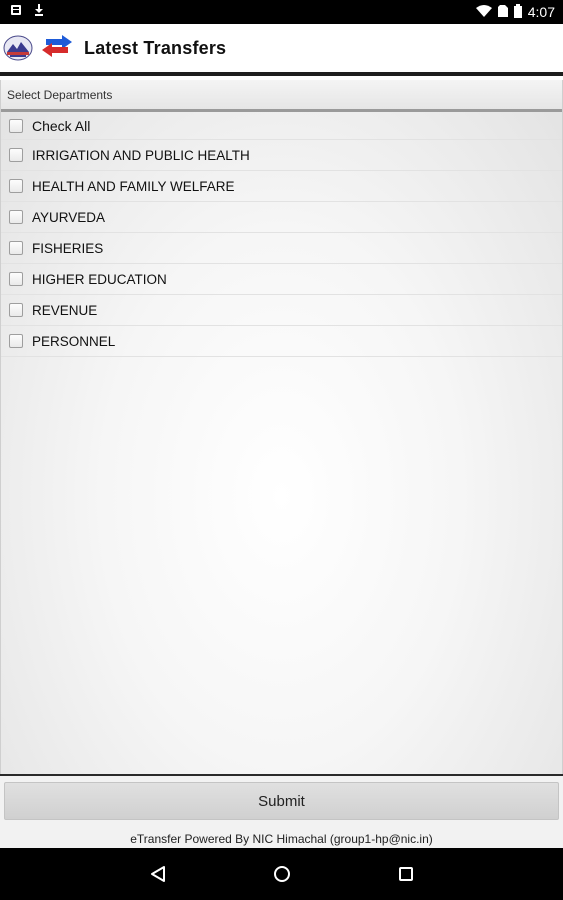 The image size is (563, 900). I want to click on department-label: HIGHER EDUCATION, so click(99, 279).